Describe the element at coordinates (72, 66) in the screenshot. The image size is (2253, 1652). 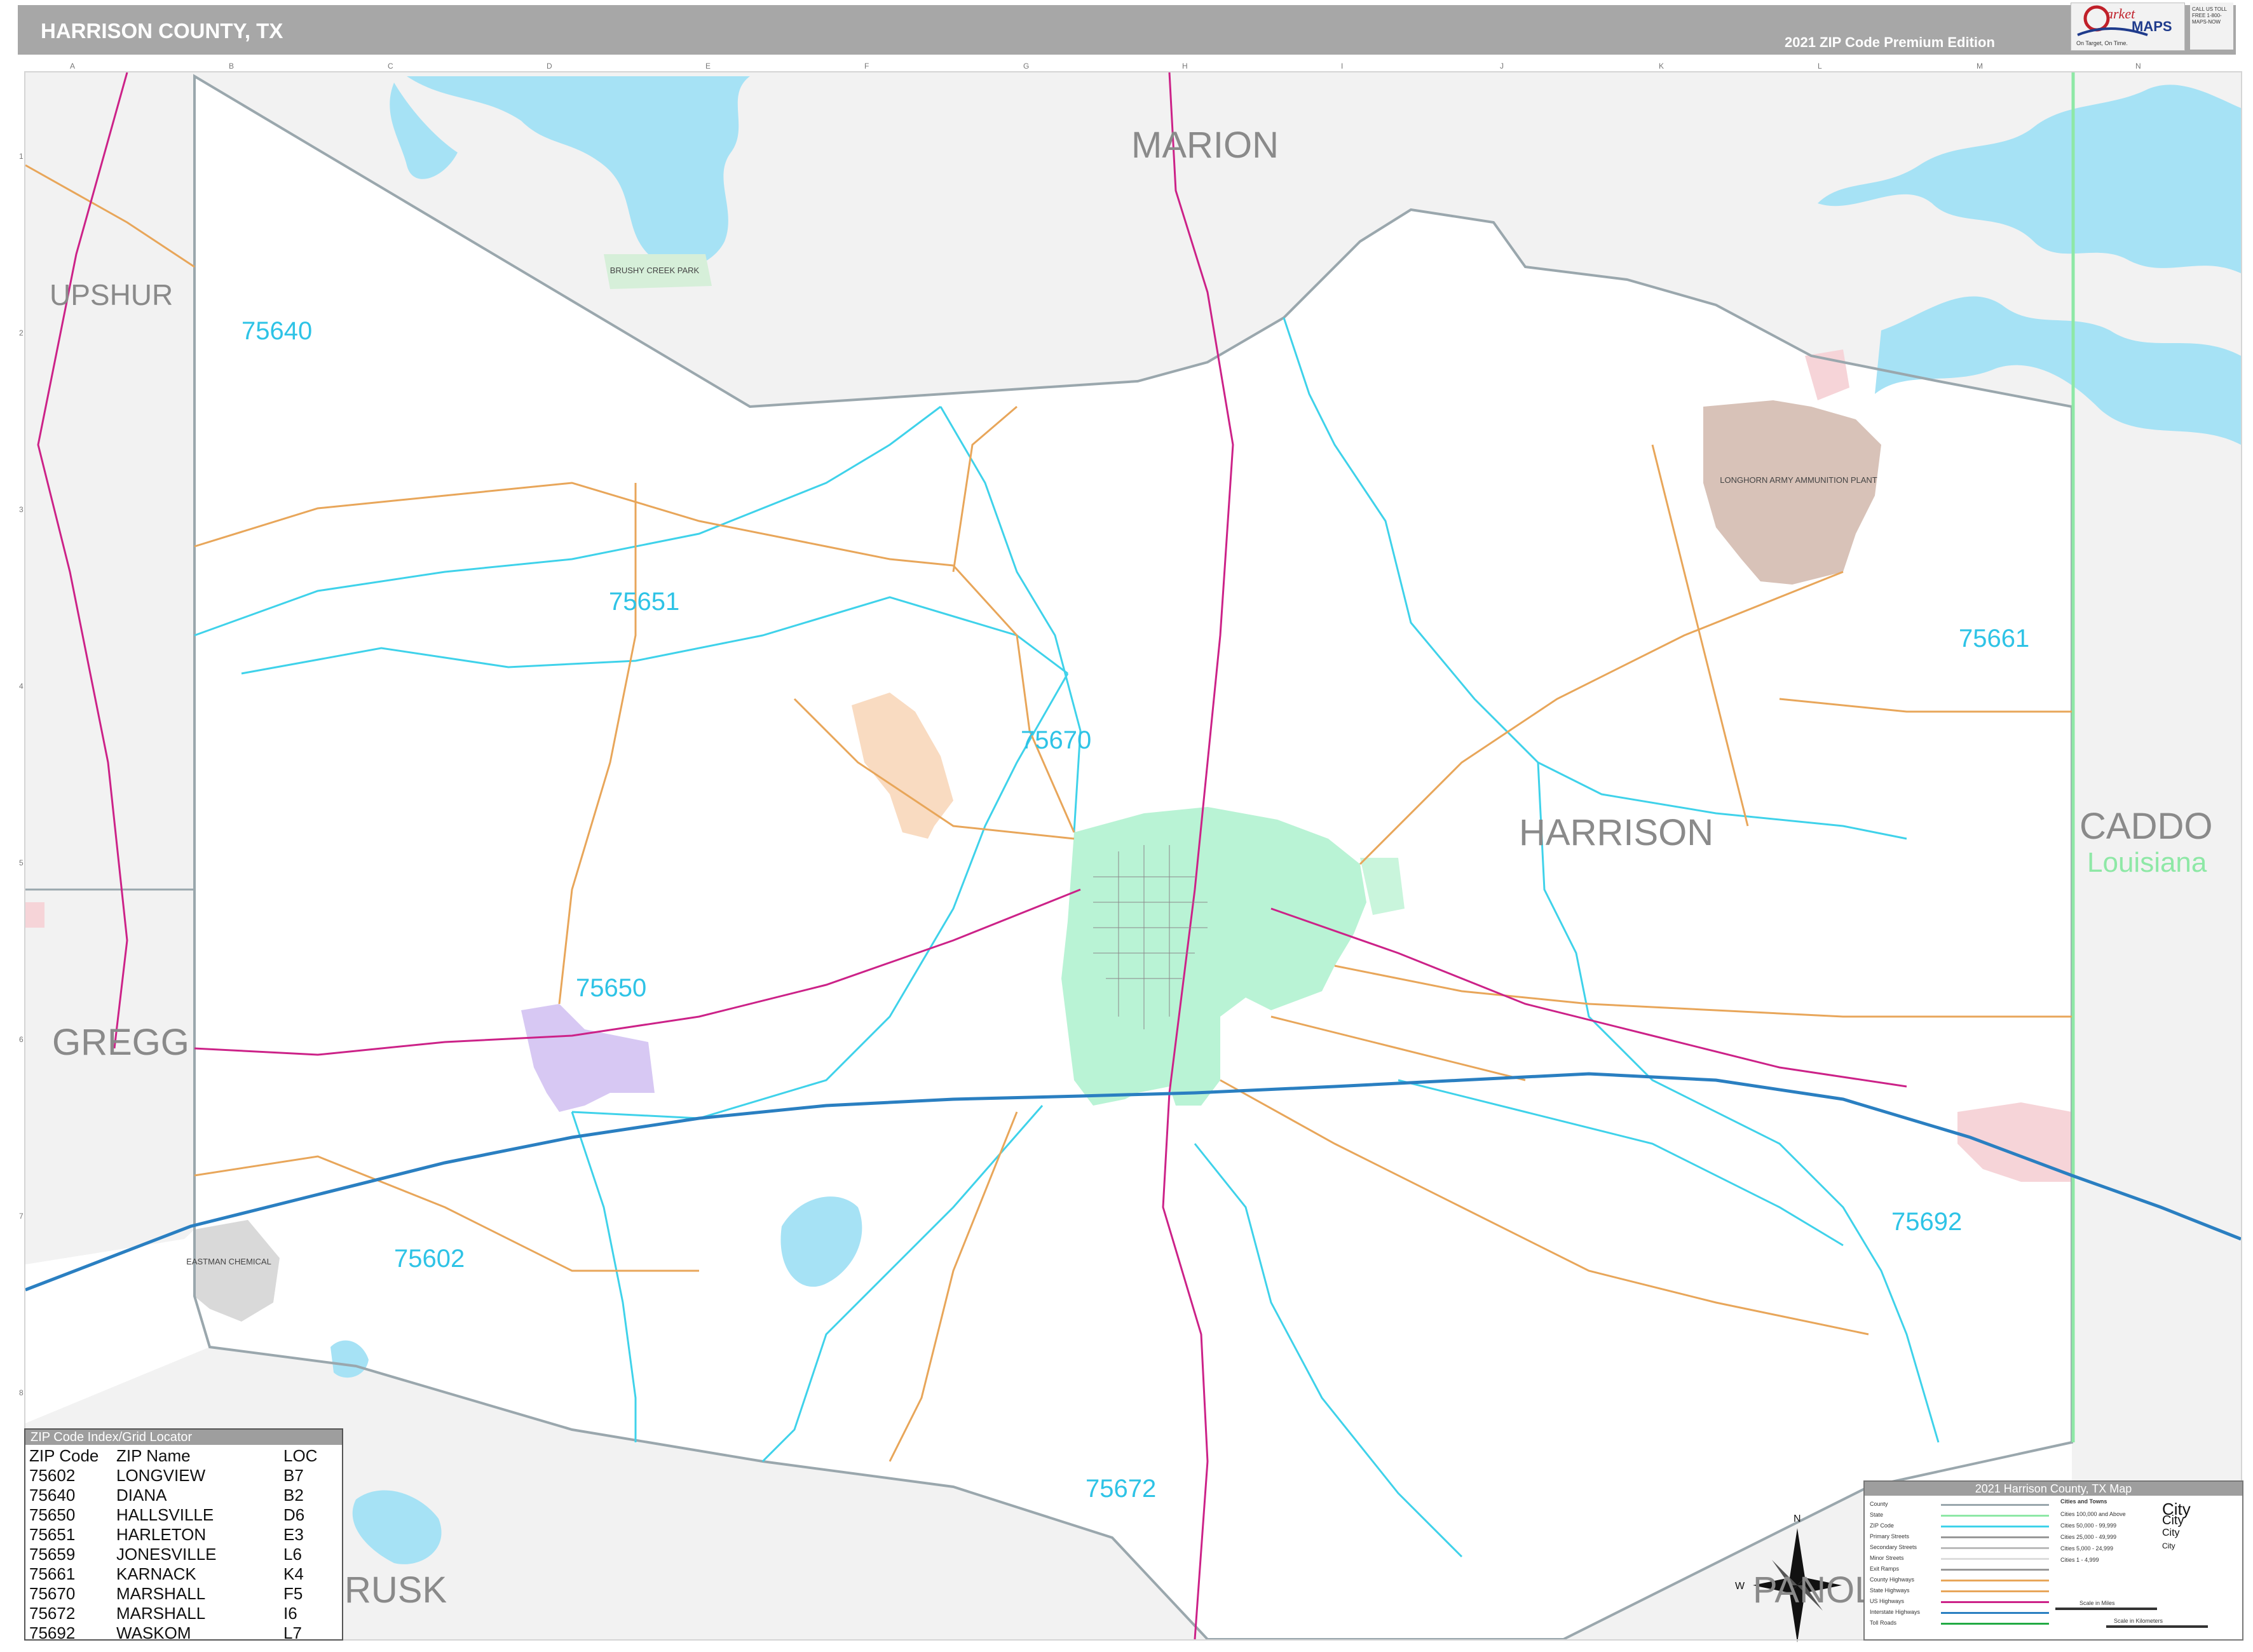
I see `grid-col-A: A` at that location.